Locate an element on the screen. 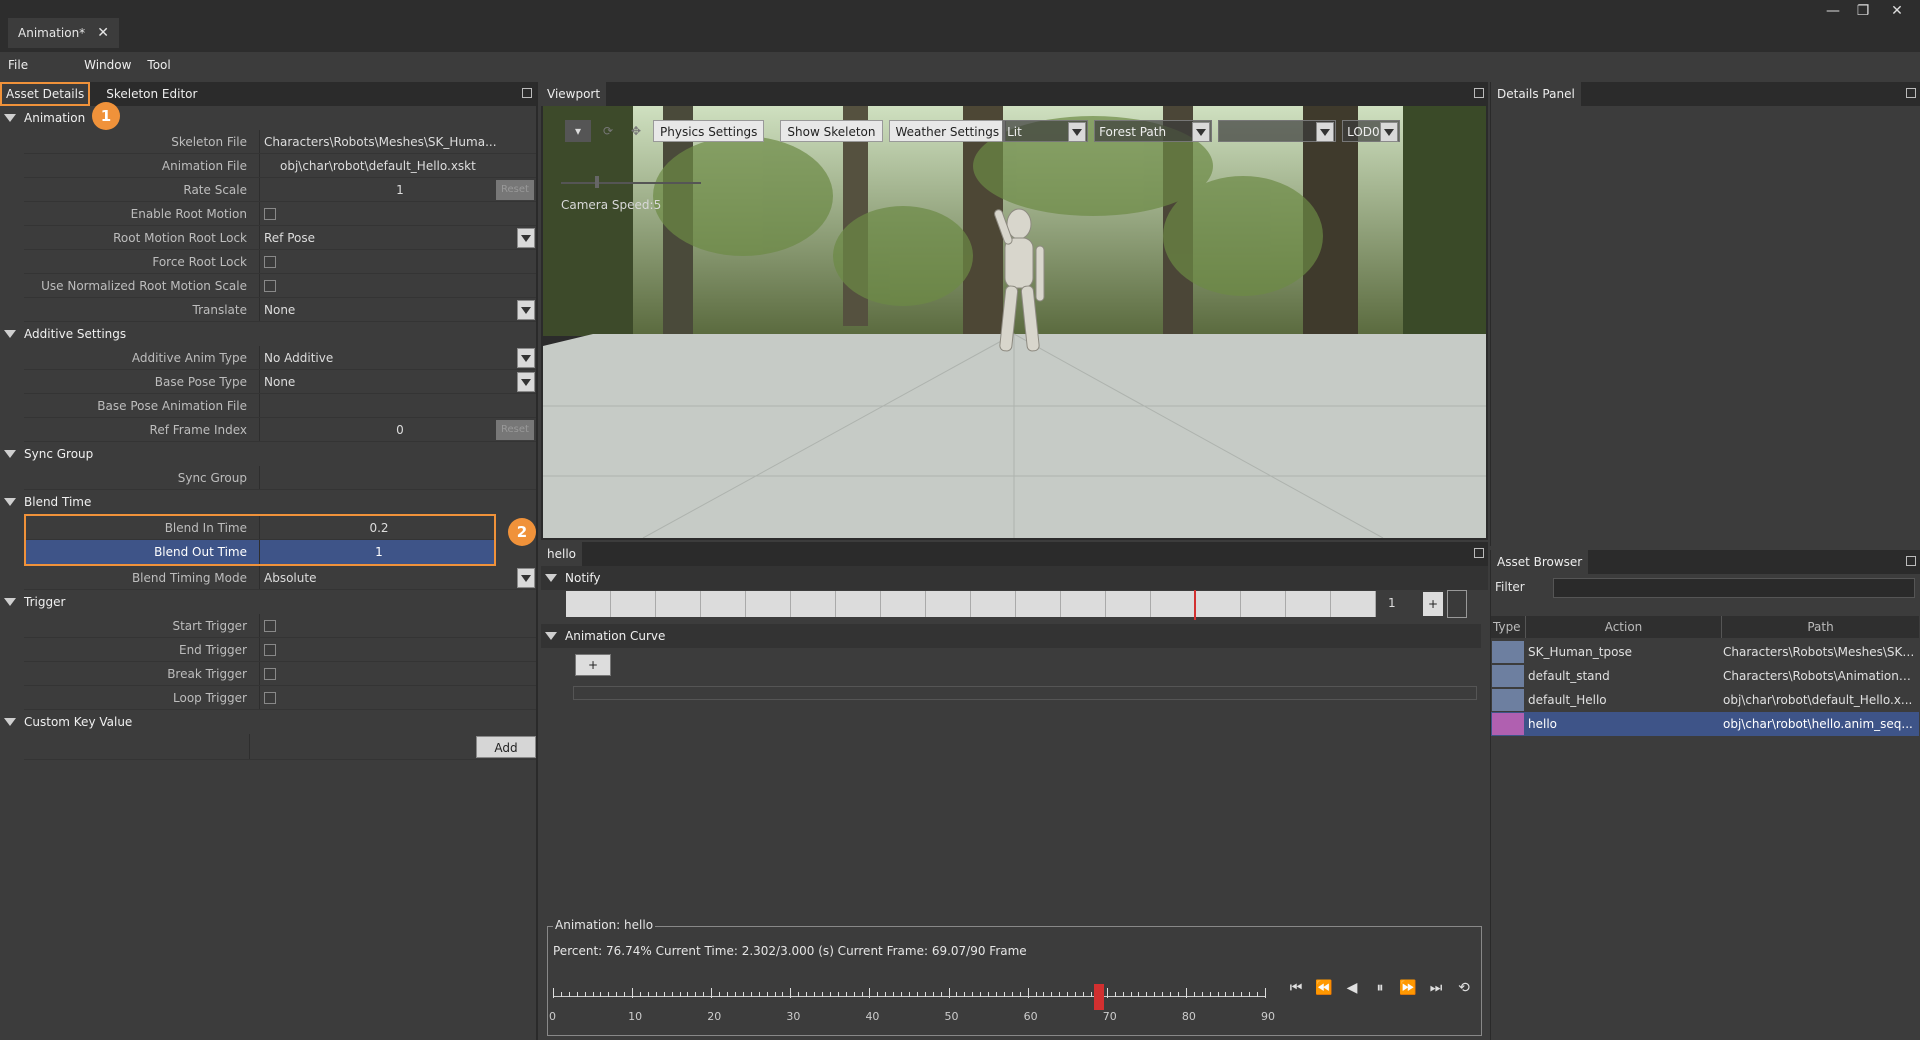 Image resolution: width=1920 pixels, height=1040 pixels. curve-track is located at coordinates (1025, 693).